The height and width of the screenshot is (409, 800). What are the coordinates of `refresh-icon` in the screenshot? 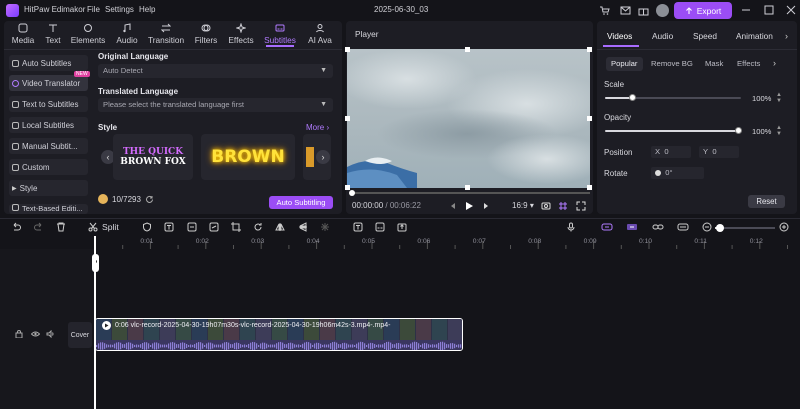 It's located at (149, 199).